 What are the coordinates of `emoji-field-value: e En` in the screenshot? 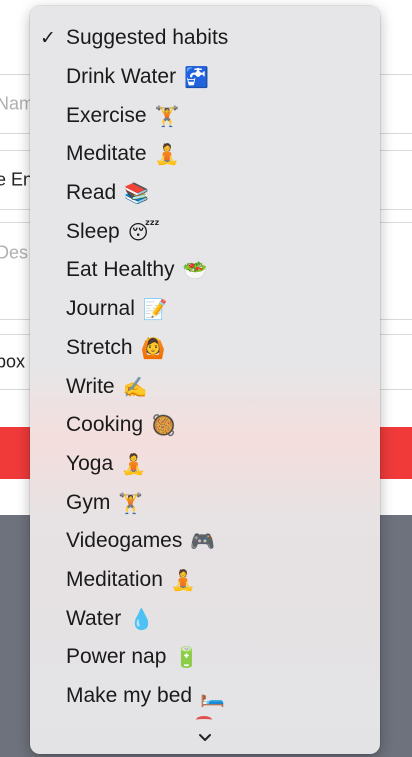 It's located at (17, 179).